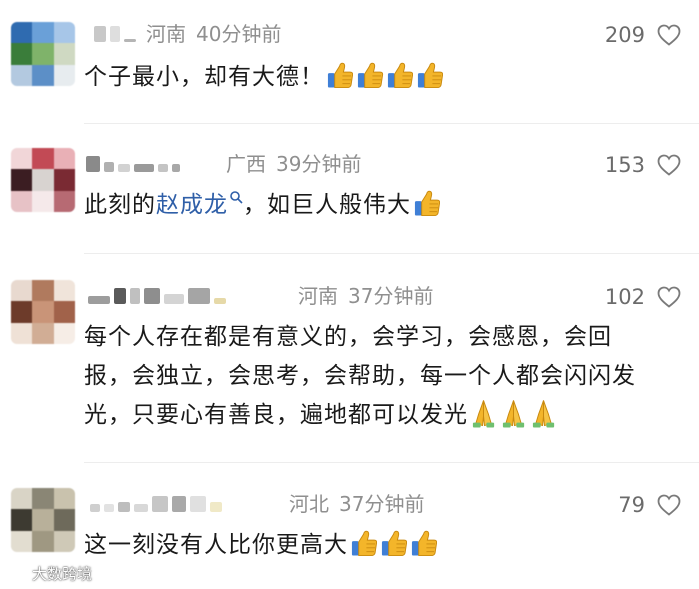  Describe the element at coordinates (236, 197) in the screenshot. I see `search-icon` at that location.